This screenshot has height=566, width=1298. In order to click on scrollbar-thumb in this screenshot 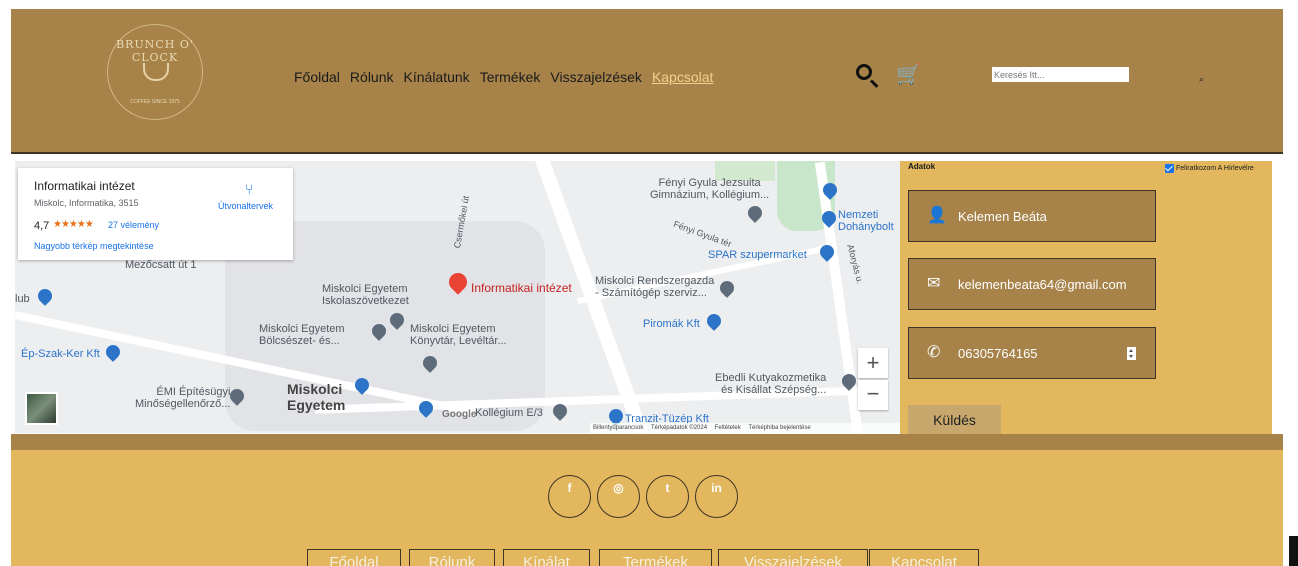, I will do `click(1293, 551)`.